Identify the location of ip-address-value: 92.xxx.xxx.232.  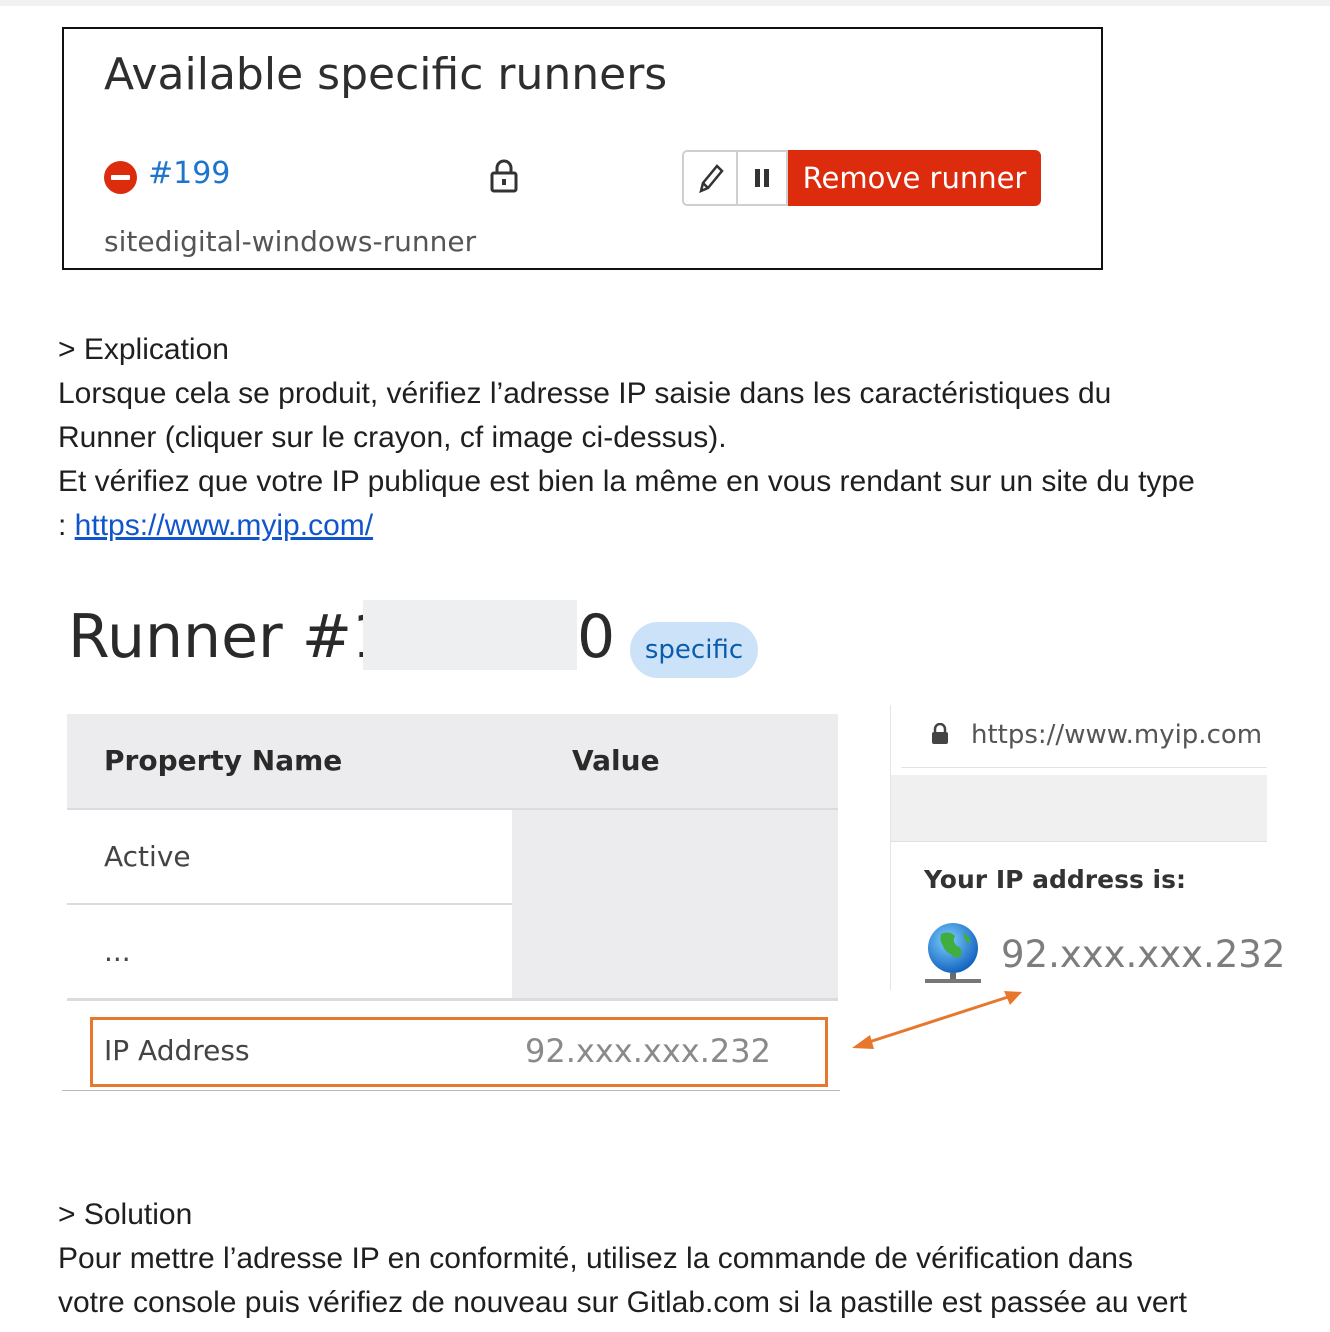
(648, 1051).